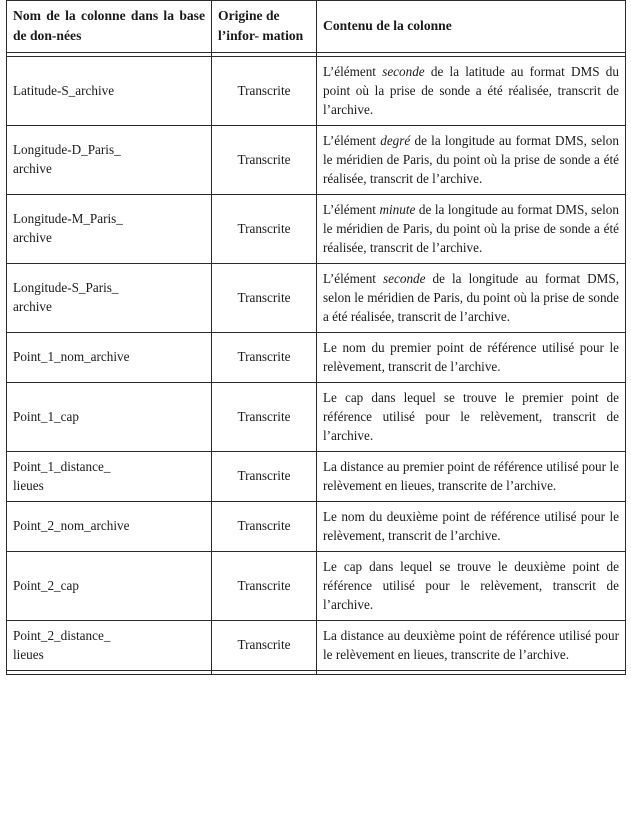 The width and height of the screenshot is (631, 816). I want to click on table-bottom-double-rule, so click(316, 672).